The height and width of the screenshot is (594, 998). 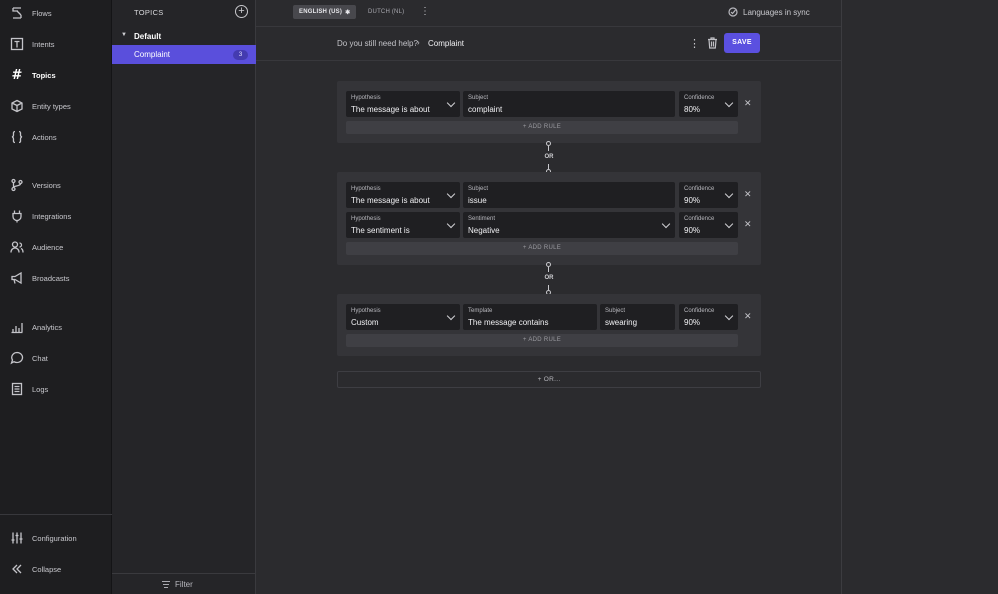 I want to click on chevron-right-icon: ›, so click(x=418, y=42).